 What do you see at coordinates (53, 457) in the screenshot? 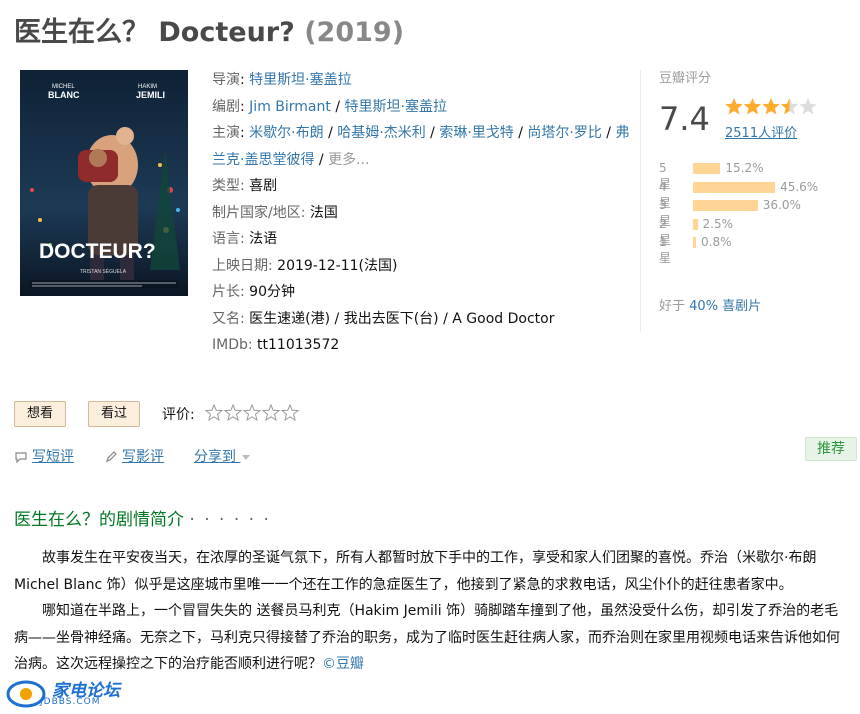
I see `short-review-label: 写短评` at bounding box center [53, 457].